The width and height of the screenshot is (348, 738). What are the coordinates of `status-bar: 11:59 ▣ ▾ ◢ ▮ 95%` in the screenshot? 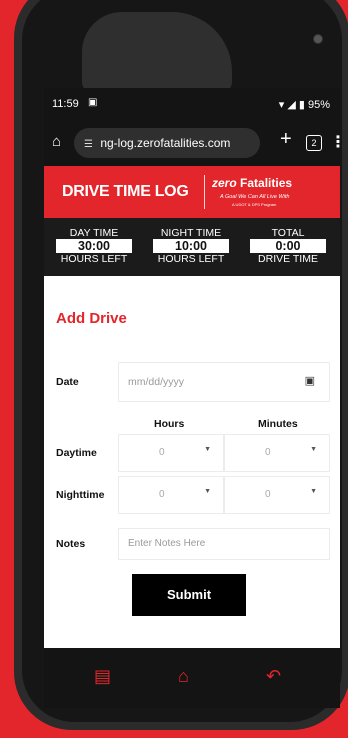 It's located at (192, 103).